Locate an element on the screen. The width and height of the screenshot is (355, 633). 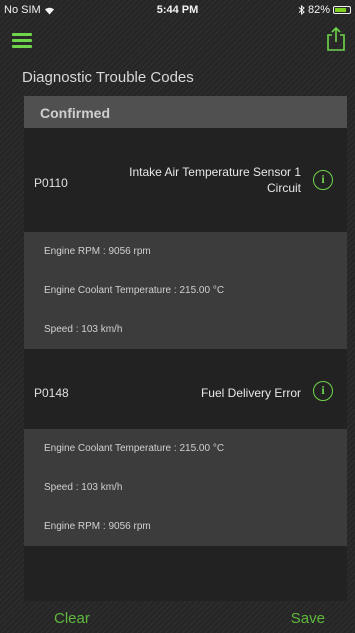
share-icon is located at coordinates (336, 39).